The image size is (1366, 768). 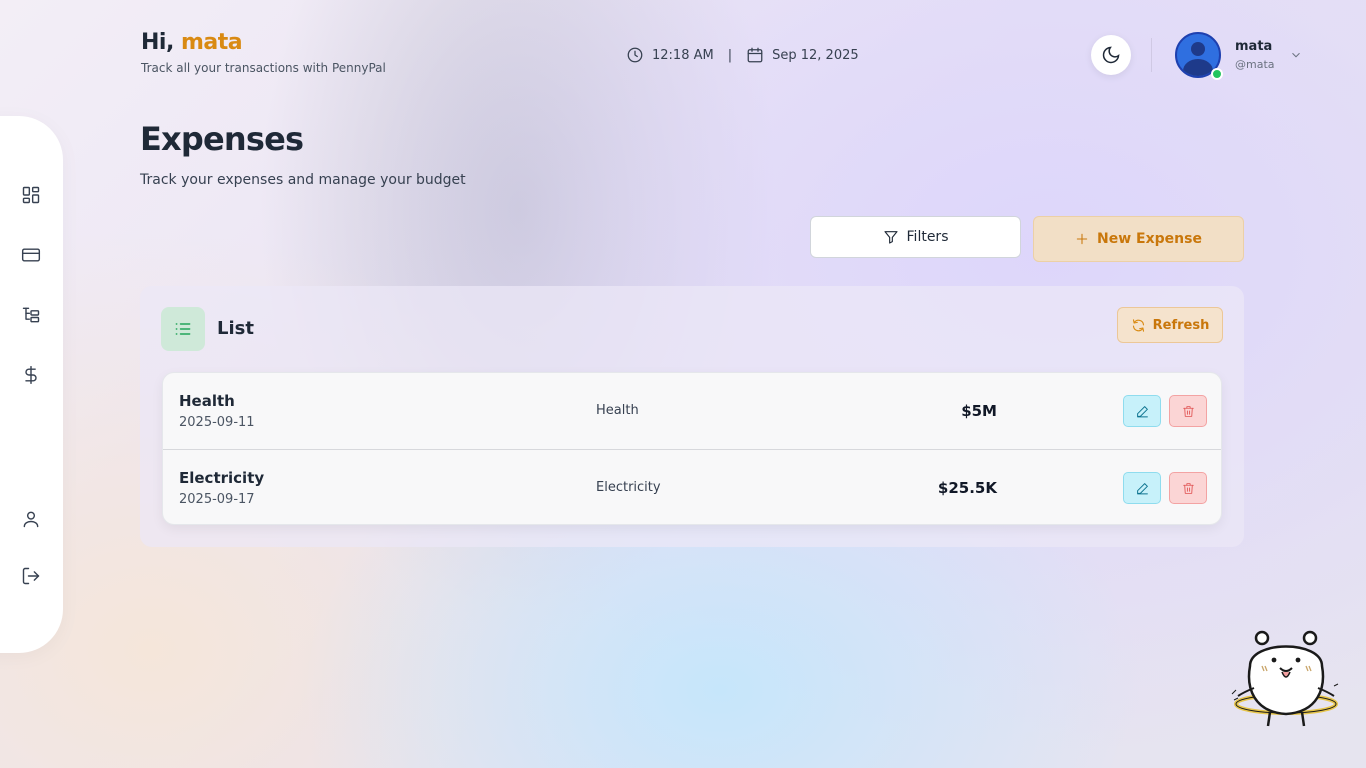 What do you see at coordinates (211, 42) in the screenshot?
I see `greeting-username: mata` at bounding box center [211, 42].